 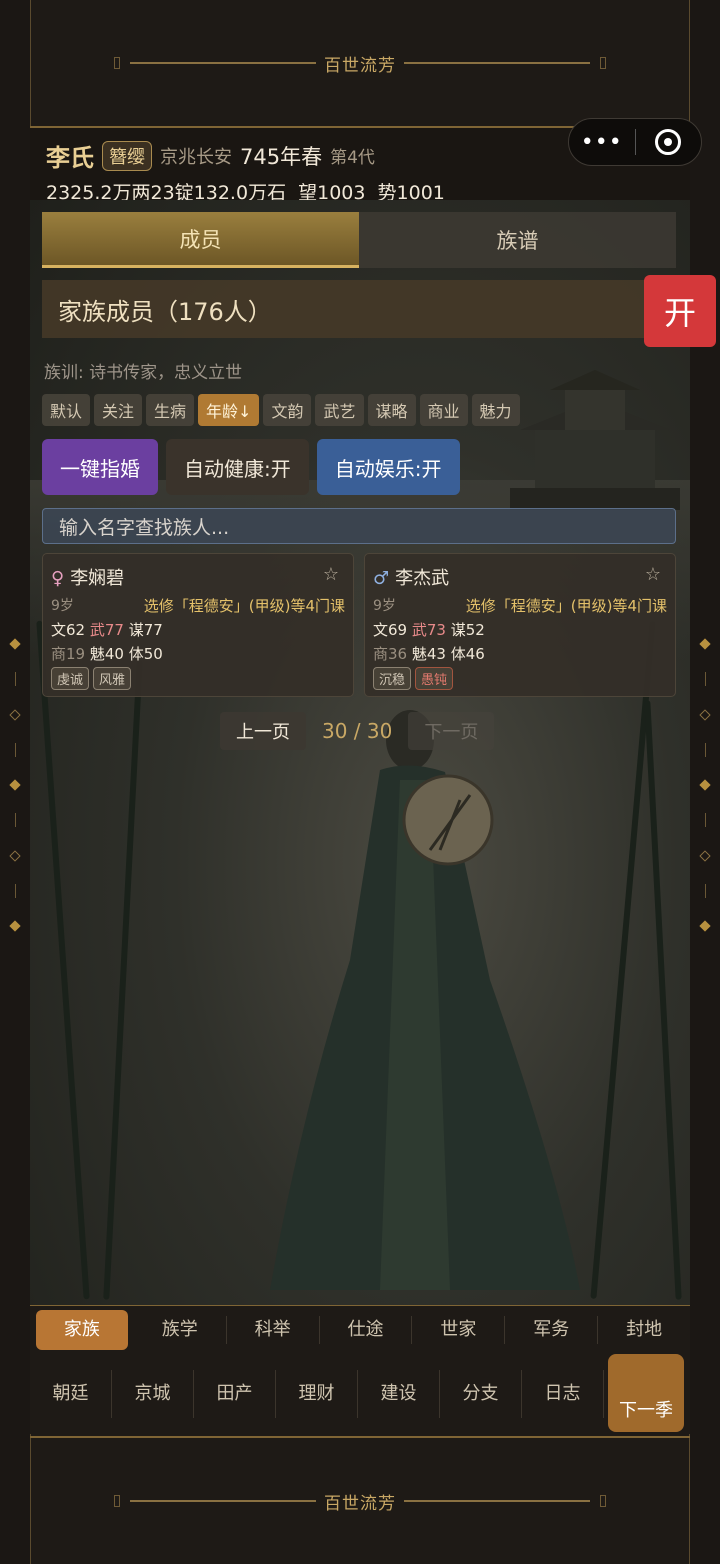 What do you see at coordinates (517, 240) in the screenshot?
I see `tab-genealogy: 族谱` at bounding box center [517, 240].